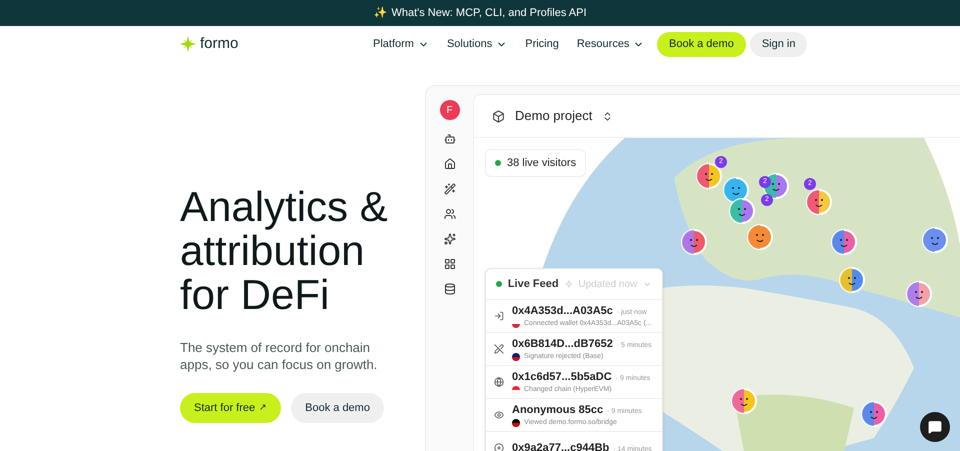  What do you see at coordinates (219, 44) in the screenshot?
I see `brand-name: formo` at bounding box center [219, 44].